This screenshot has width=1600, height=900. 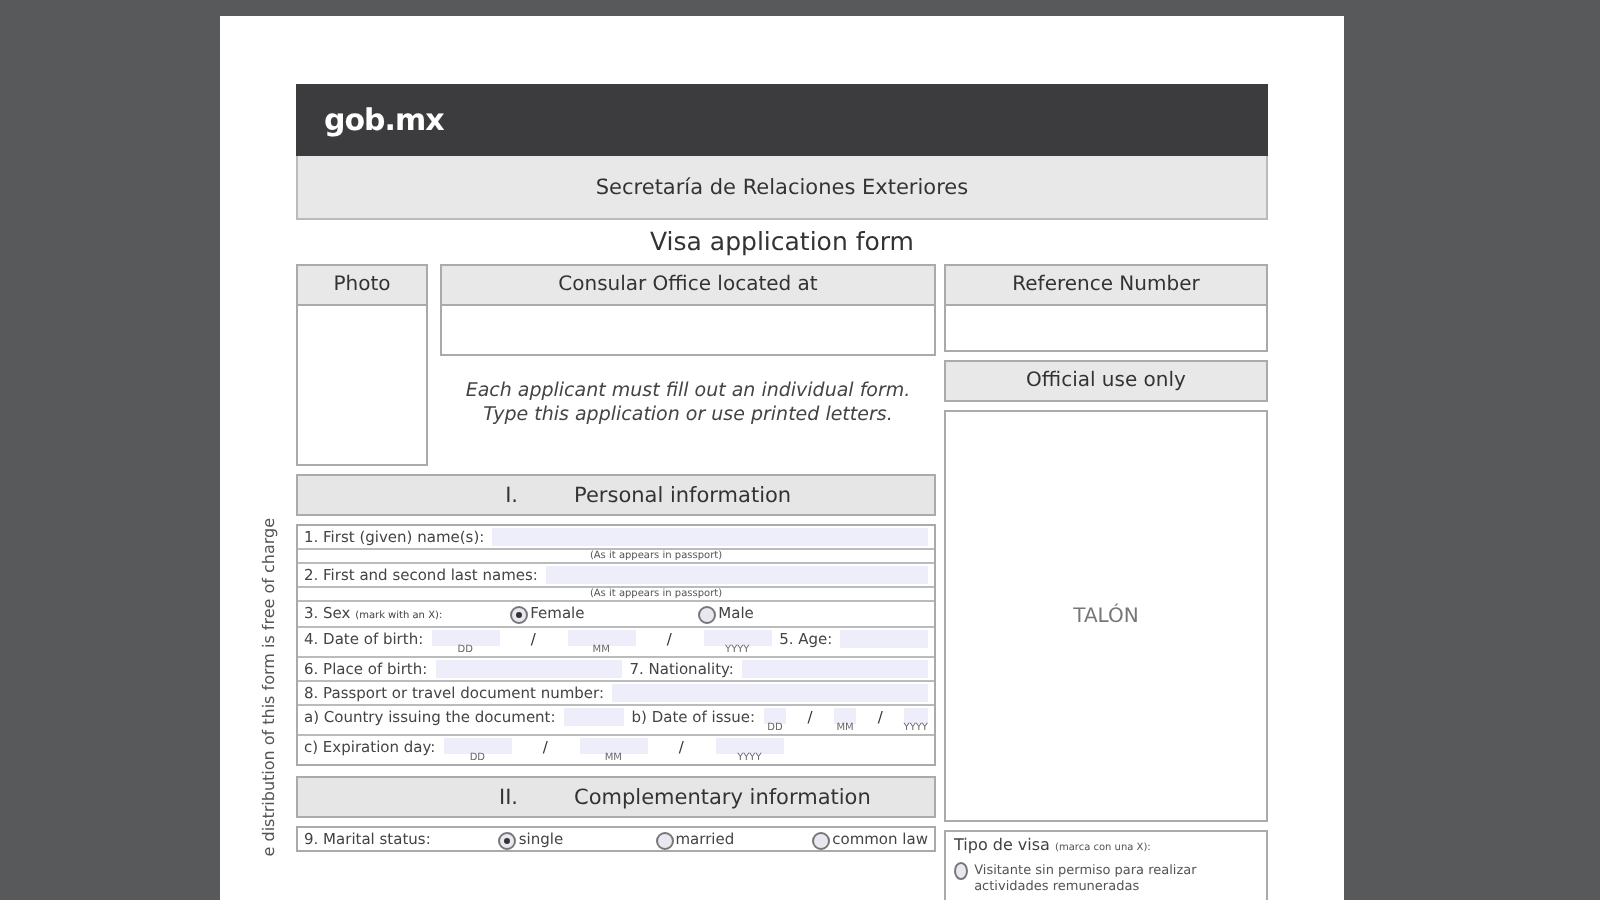 What do you see at coordinates (688, 403) in the screenshot?
I see `instructions-text: Each applicant must fill out an individual form. Type this application or use printed letters.` at bounding box center [688, 403].